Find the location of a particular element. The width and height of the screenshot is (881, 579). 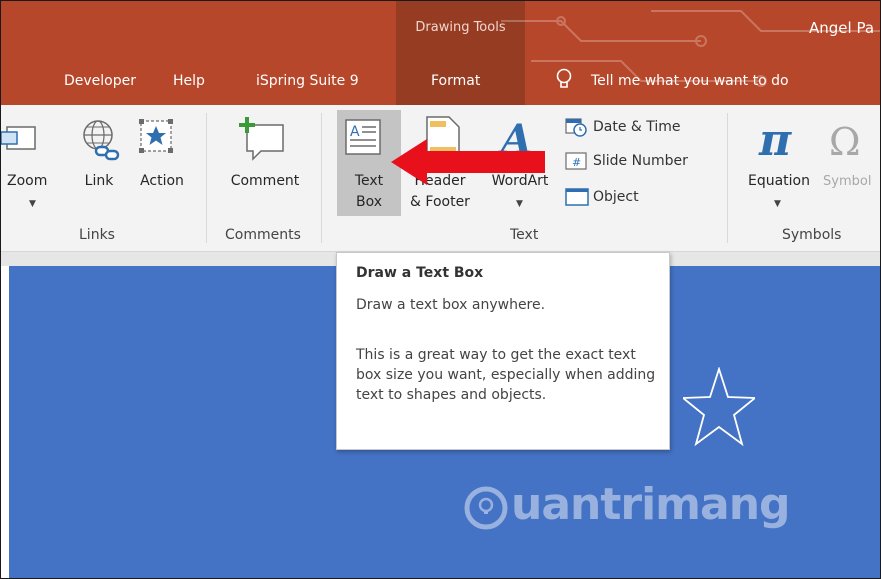

lightbulb-icon is located at coordinates (564, 78).